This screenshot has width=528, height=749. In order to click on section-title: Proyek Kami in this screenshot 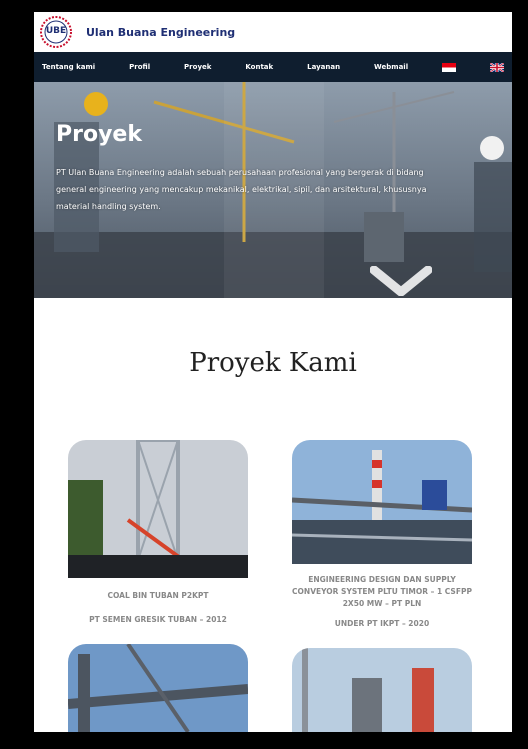, I will do `click(273, 363)`.